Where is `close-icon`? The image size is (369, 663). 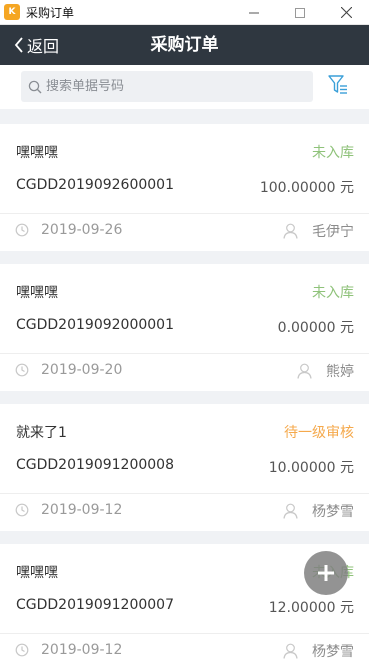 close-icon is located at coordinates (346, 12).